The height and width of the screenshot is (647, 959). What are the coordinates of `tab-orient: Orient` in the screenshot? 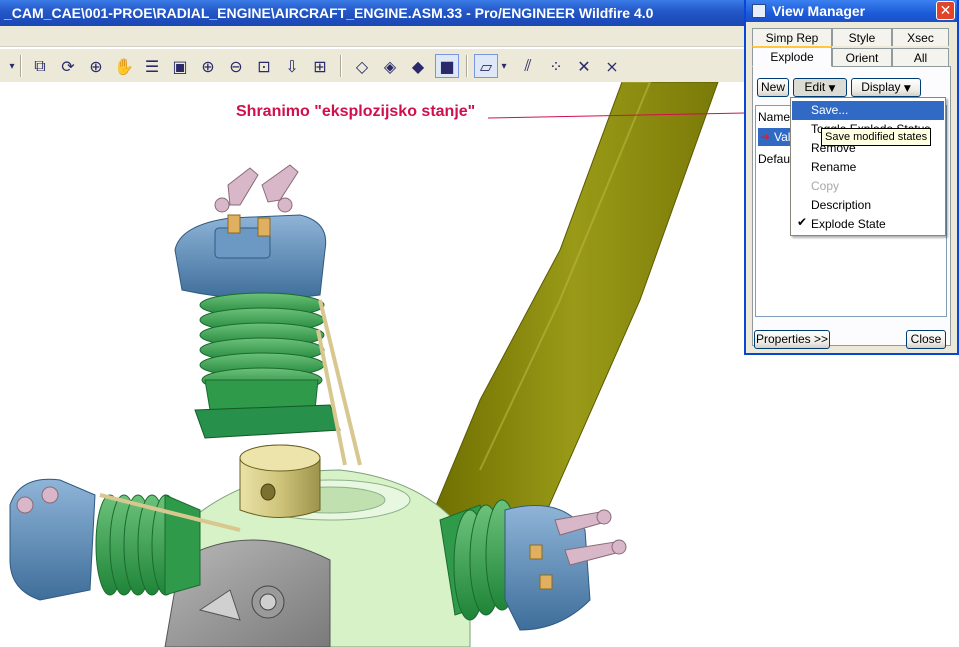 It's located at (862, 57).